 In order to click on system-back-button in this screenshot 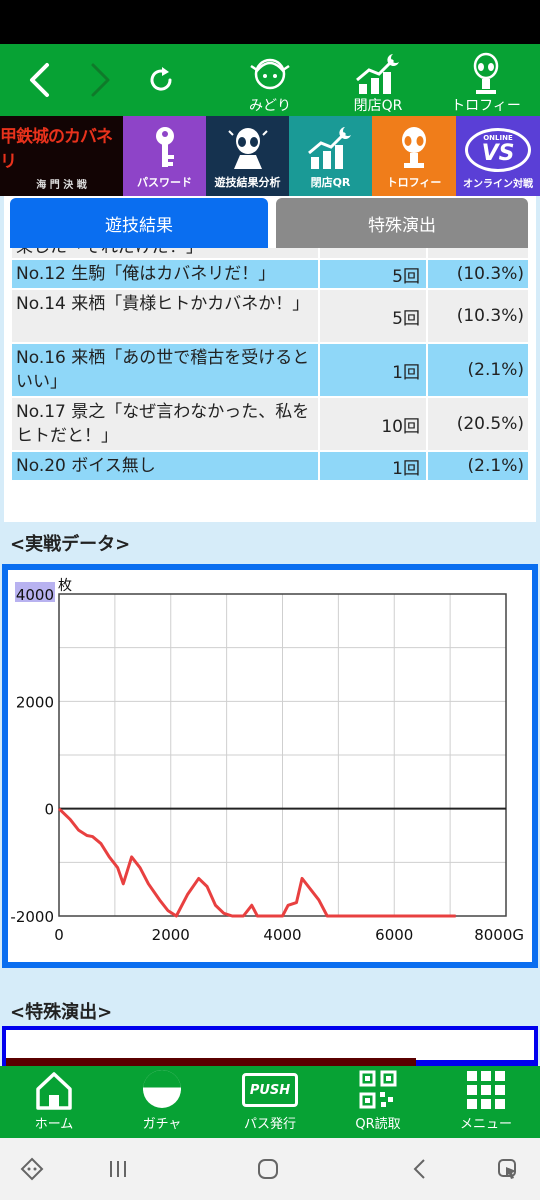, I will do `click(420, 1169)`.